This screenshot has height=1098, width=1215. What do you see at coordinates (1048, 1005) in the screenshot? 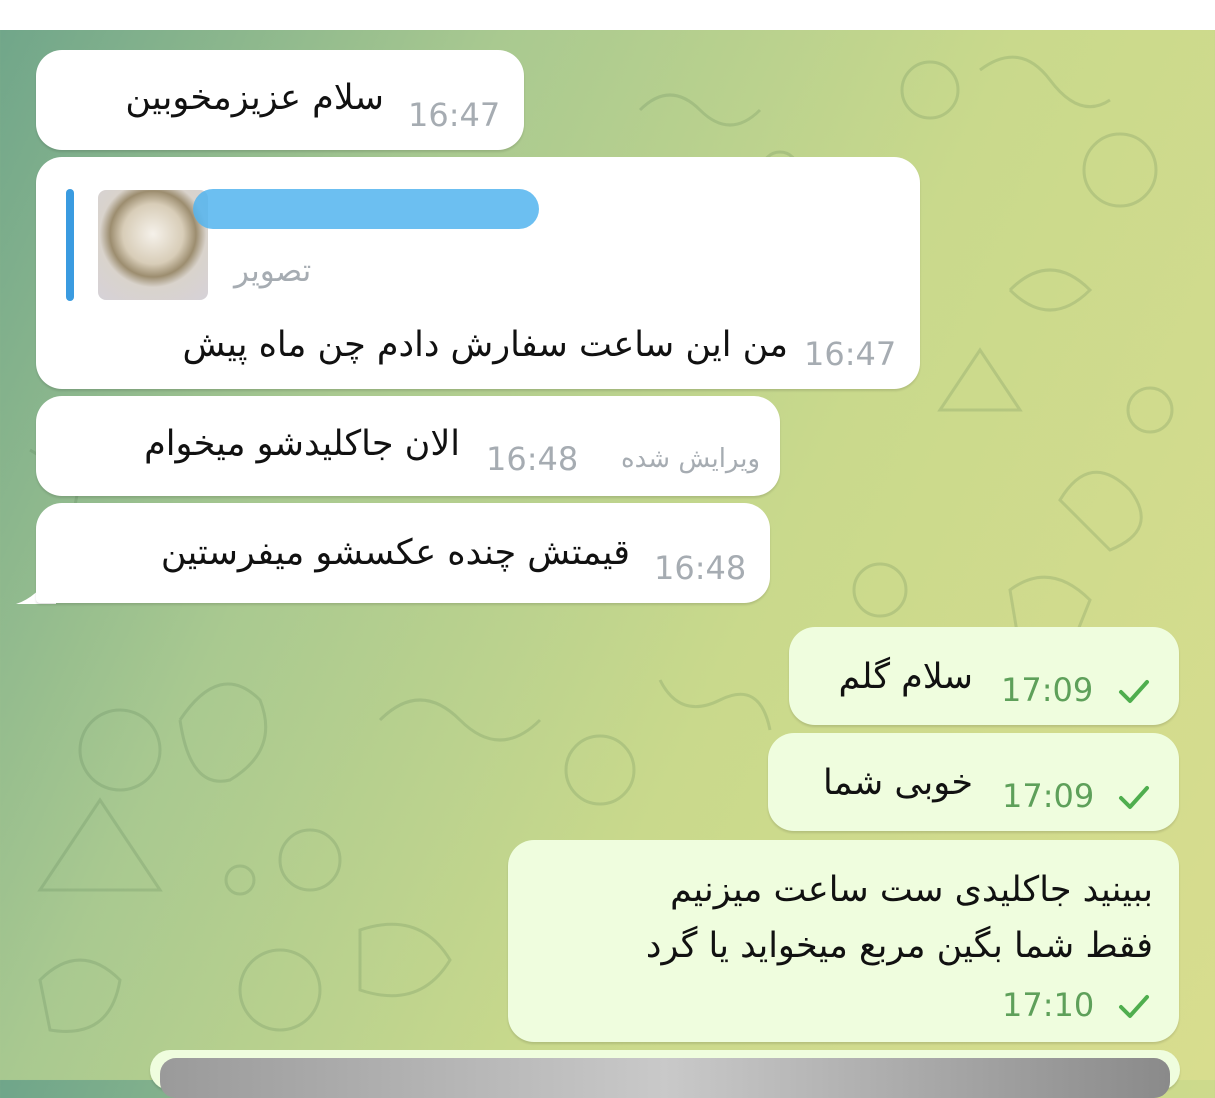
I see `message-time: 17:10` at bounding box center [1048, 1005].